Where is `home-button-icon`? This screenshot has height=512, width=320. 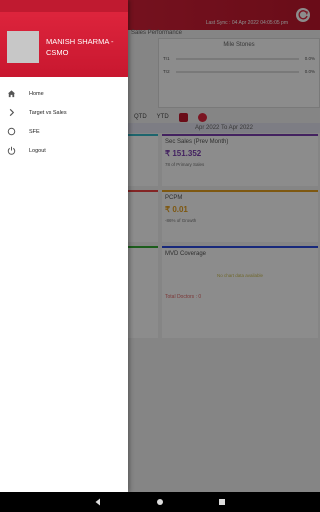
home-button-icon is located at coordinates (160, 502).